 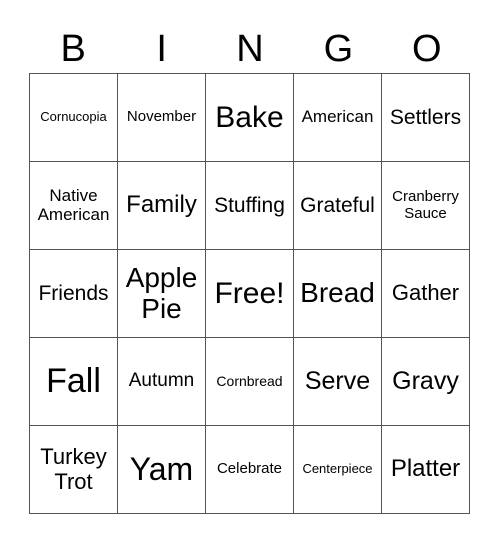 I want to click on bingo-cell: Stuffing, so click(x=250, y=206).